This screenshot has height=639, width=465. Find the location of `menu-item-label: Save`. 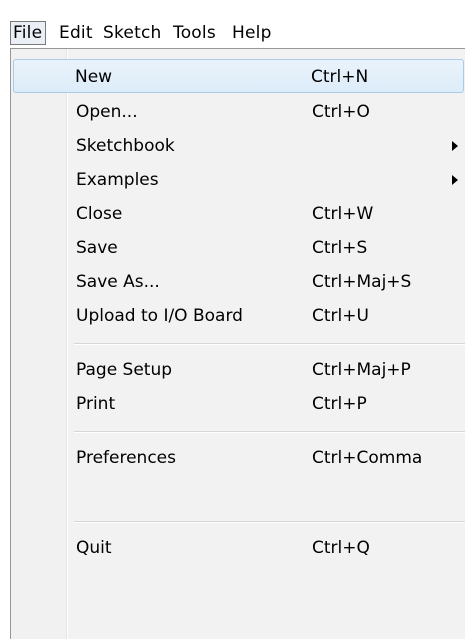

menu-item-label: Save is located at coordinates (97, 248).